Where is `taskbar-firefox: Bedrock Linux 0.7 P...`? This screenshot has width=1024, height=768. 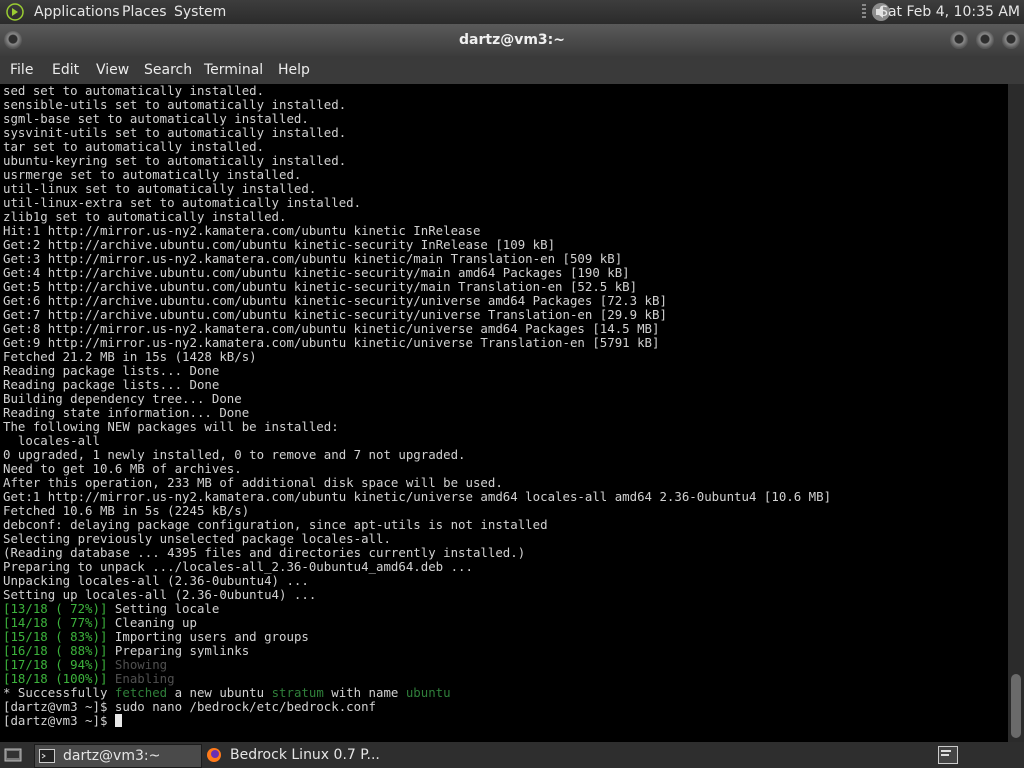
taskbar-firefox: Bedrock Linux 0.7 P... is located at coordinates (302, 755).